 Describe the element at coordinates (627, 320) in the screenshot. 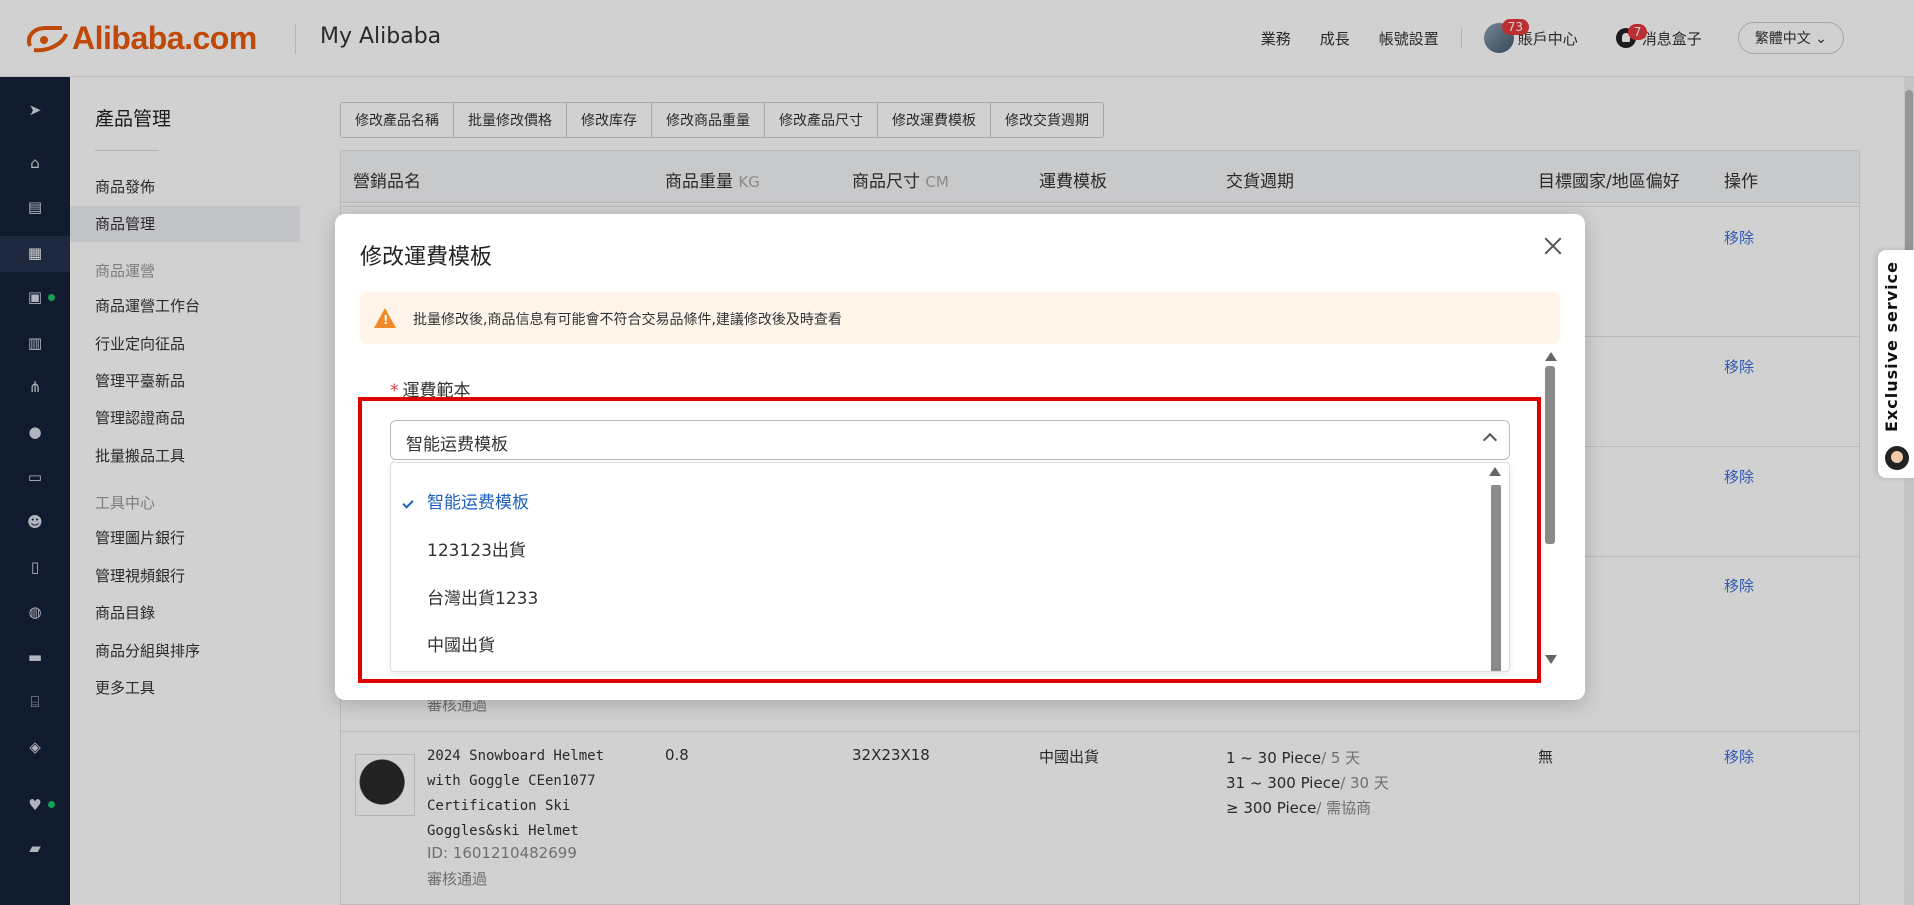

I see `warning-text: 批量修改後,商品信息有可能會不符合交易品條件,建議修改後及時查看` at that location.